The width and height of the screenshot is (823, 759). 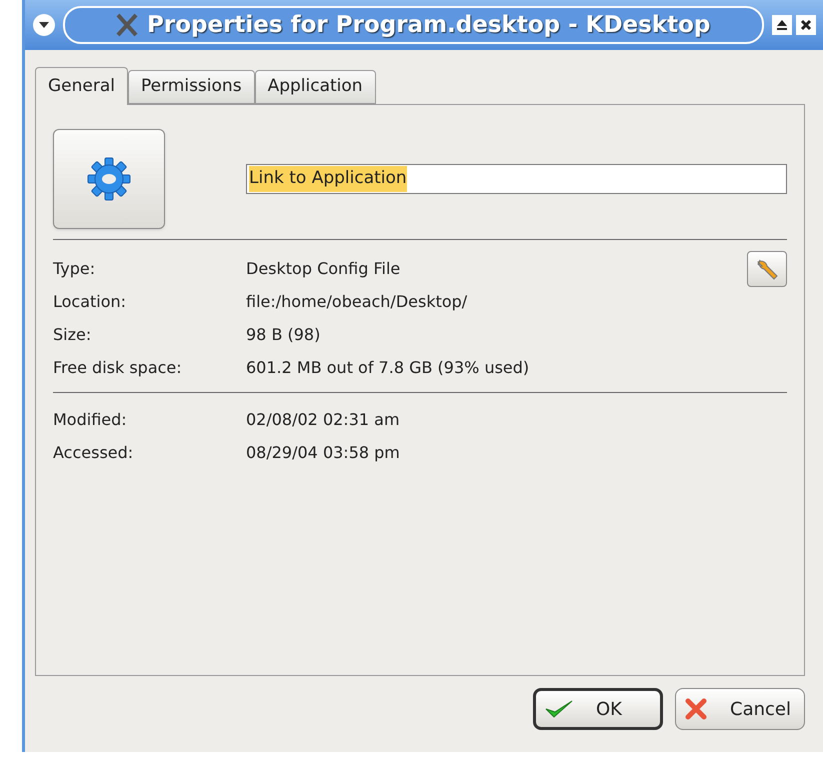 I want to click on field-label: Type:, so click(x=74, y=269).